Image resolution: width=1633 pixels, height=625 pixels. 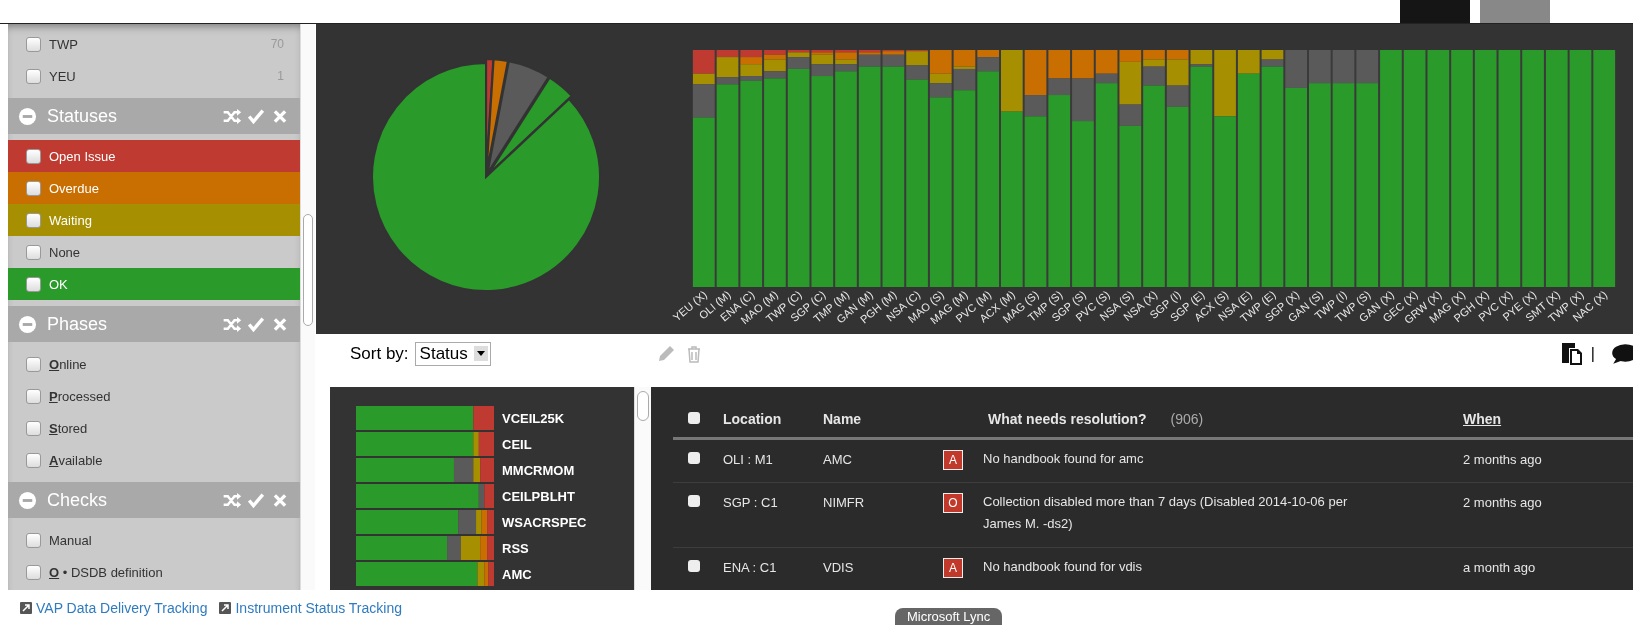 I want to click on group-title: Checks, so click(x=77, y=500).